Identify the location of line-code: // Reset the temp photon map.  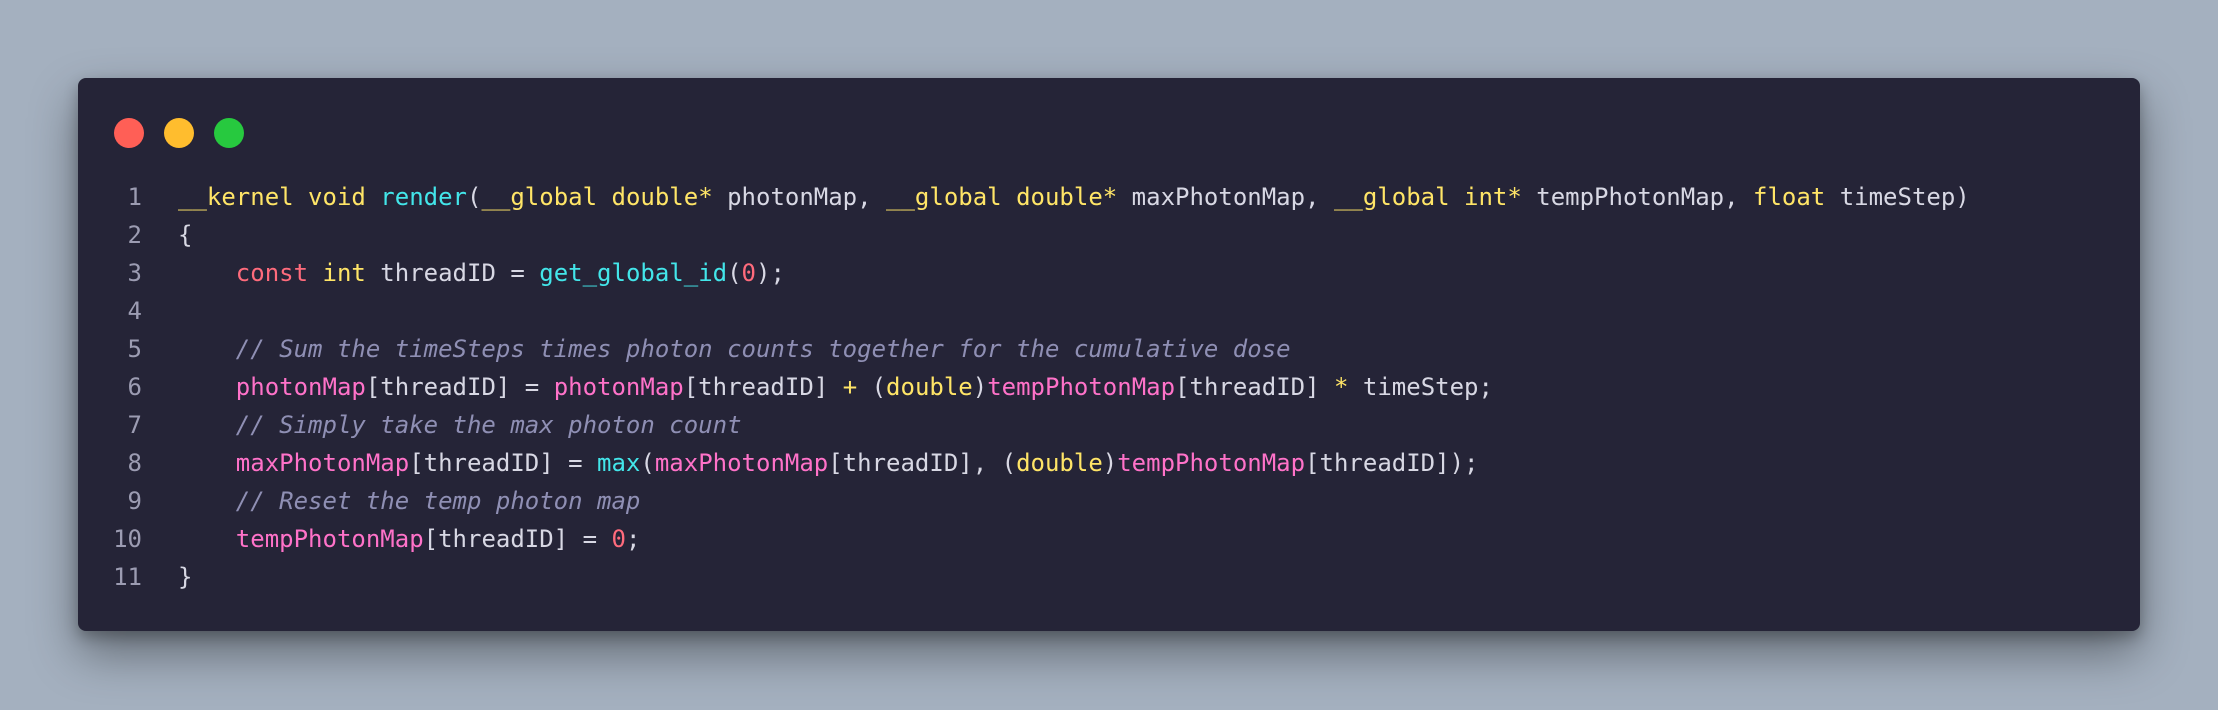
(391, 501).